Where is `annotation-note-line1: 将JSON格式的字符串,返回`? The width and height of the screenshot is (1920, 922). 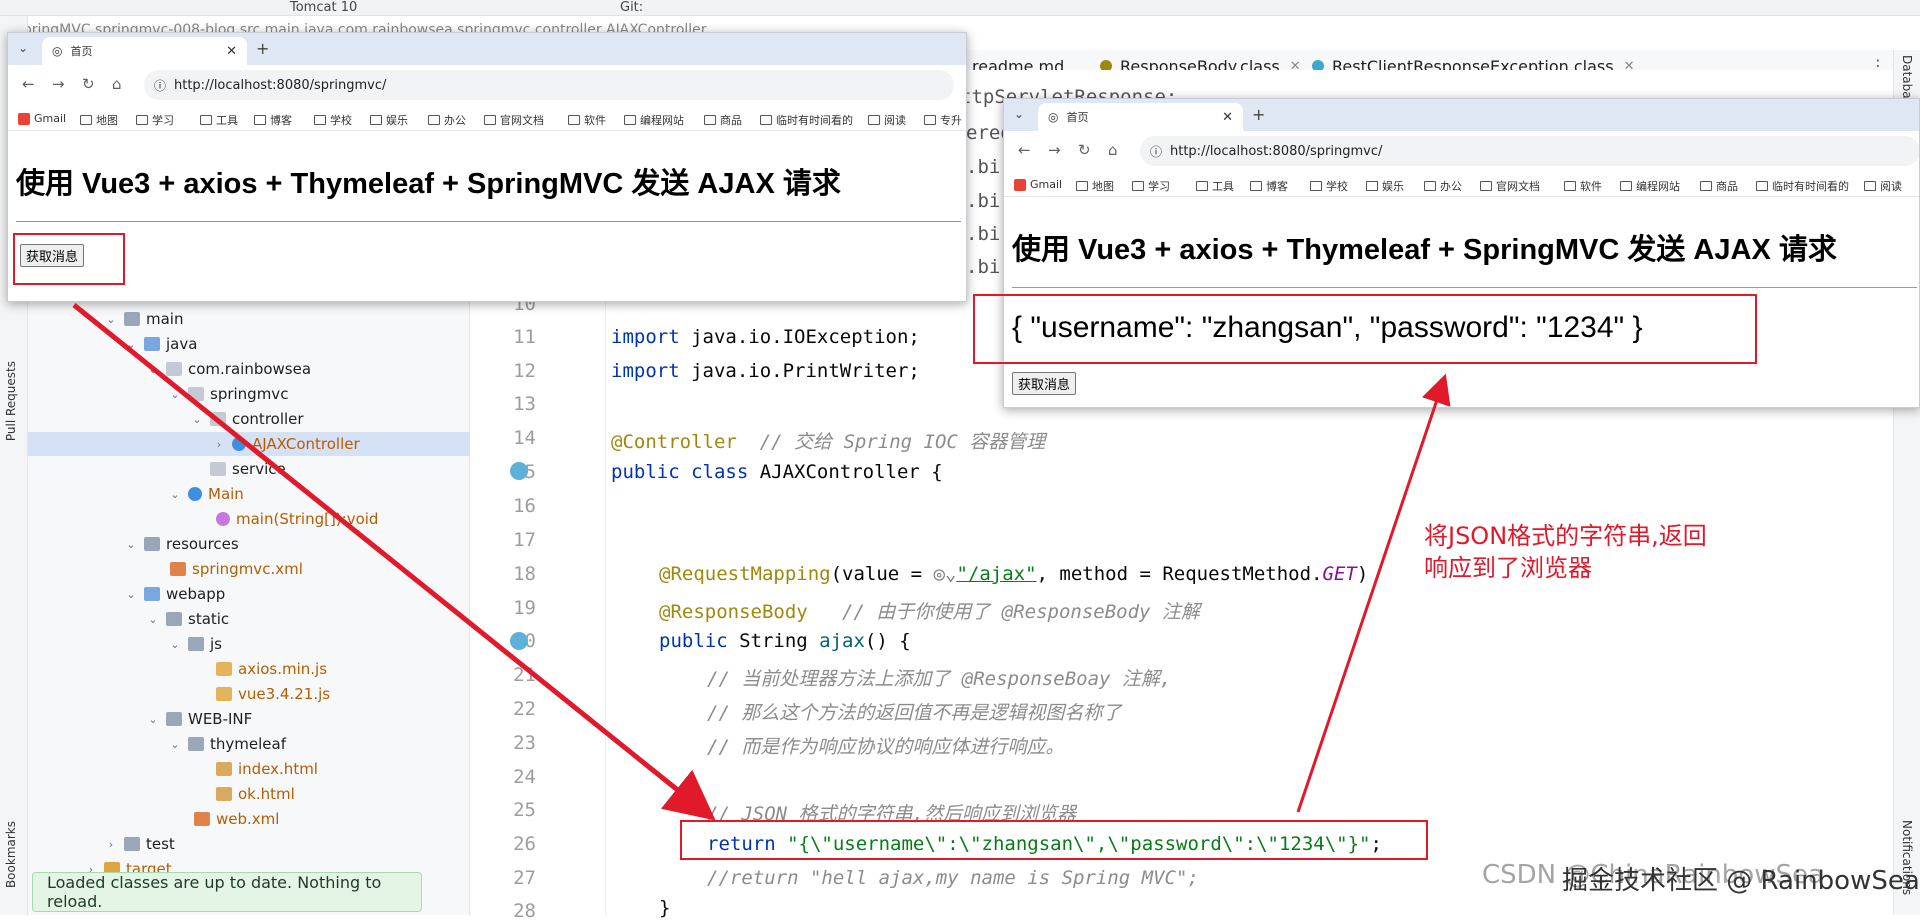
annotation-note-line1: 将JSON格式的字符串,返回 is located at coordinates (1565, 536).